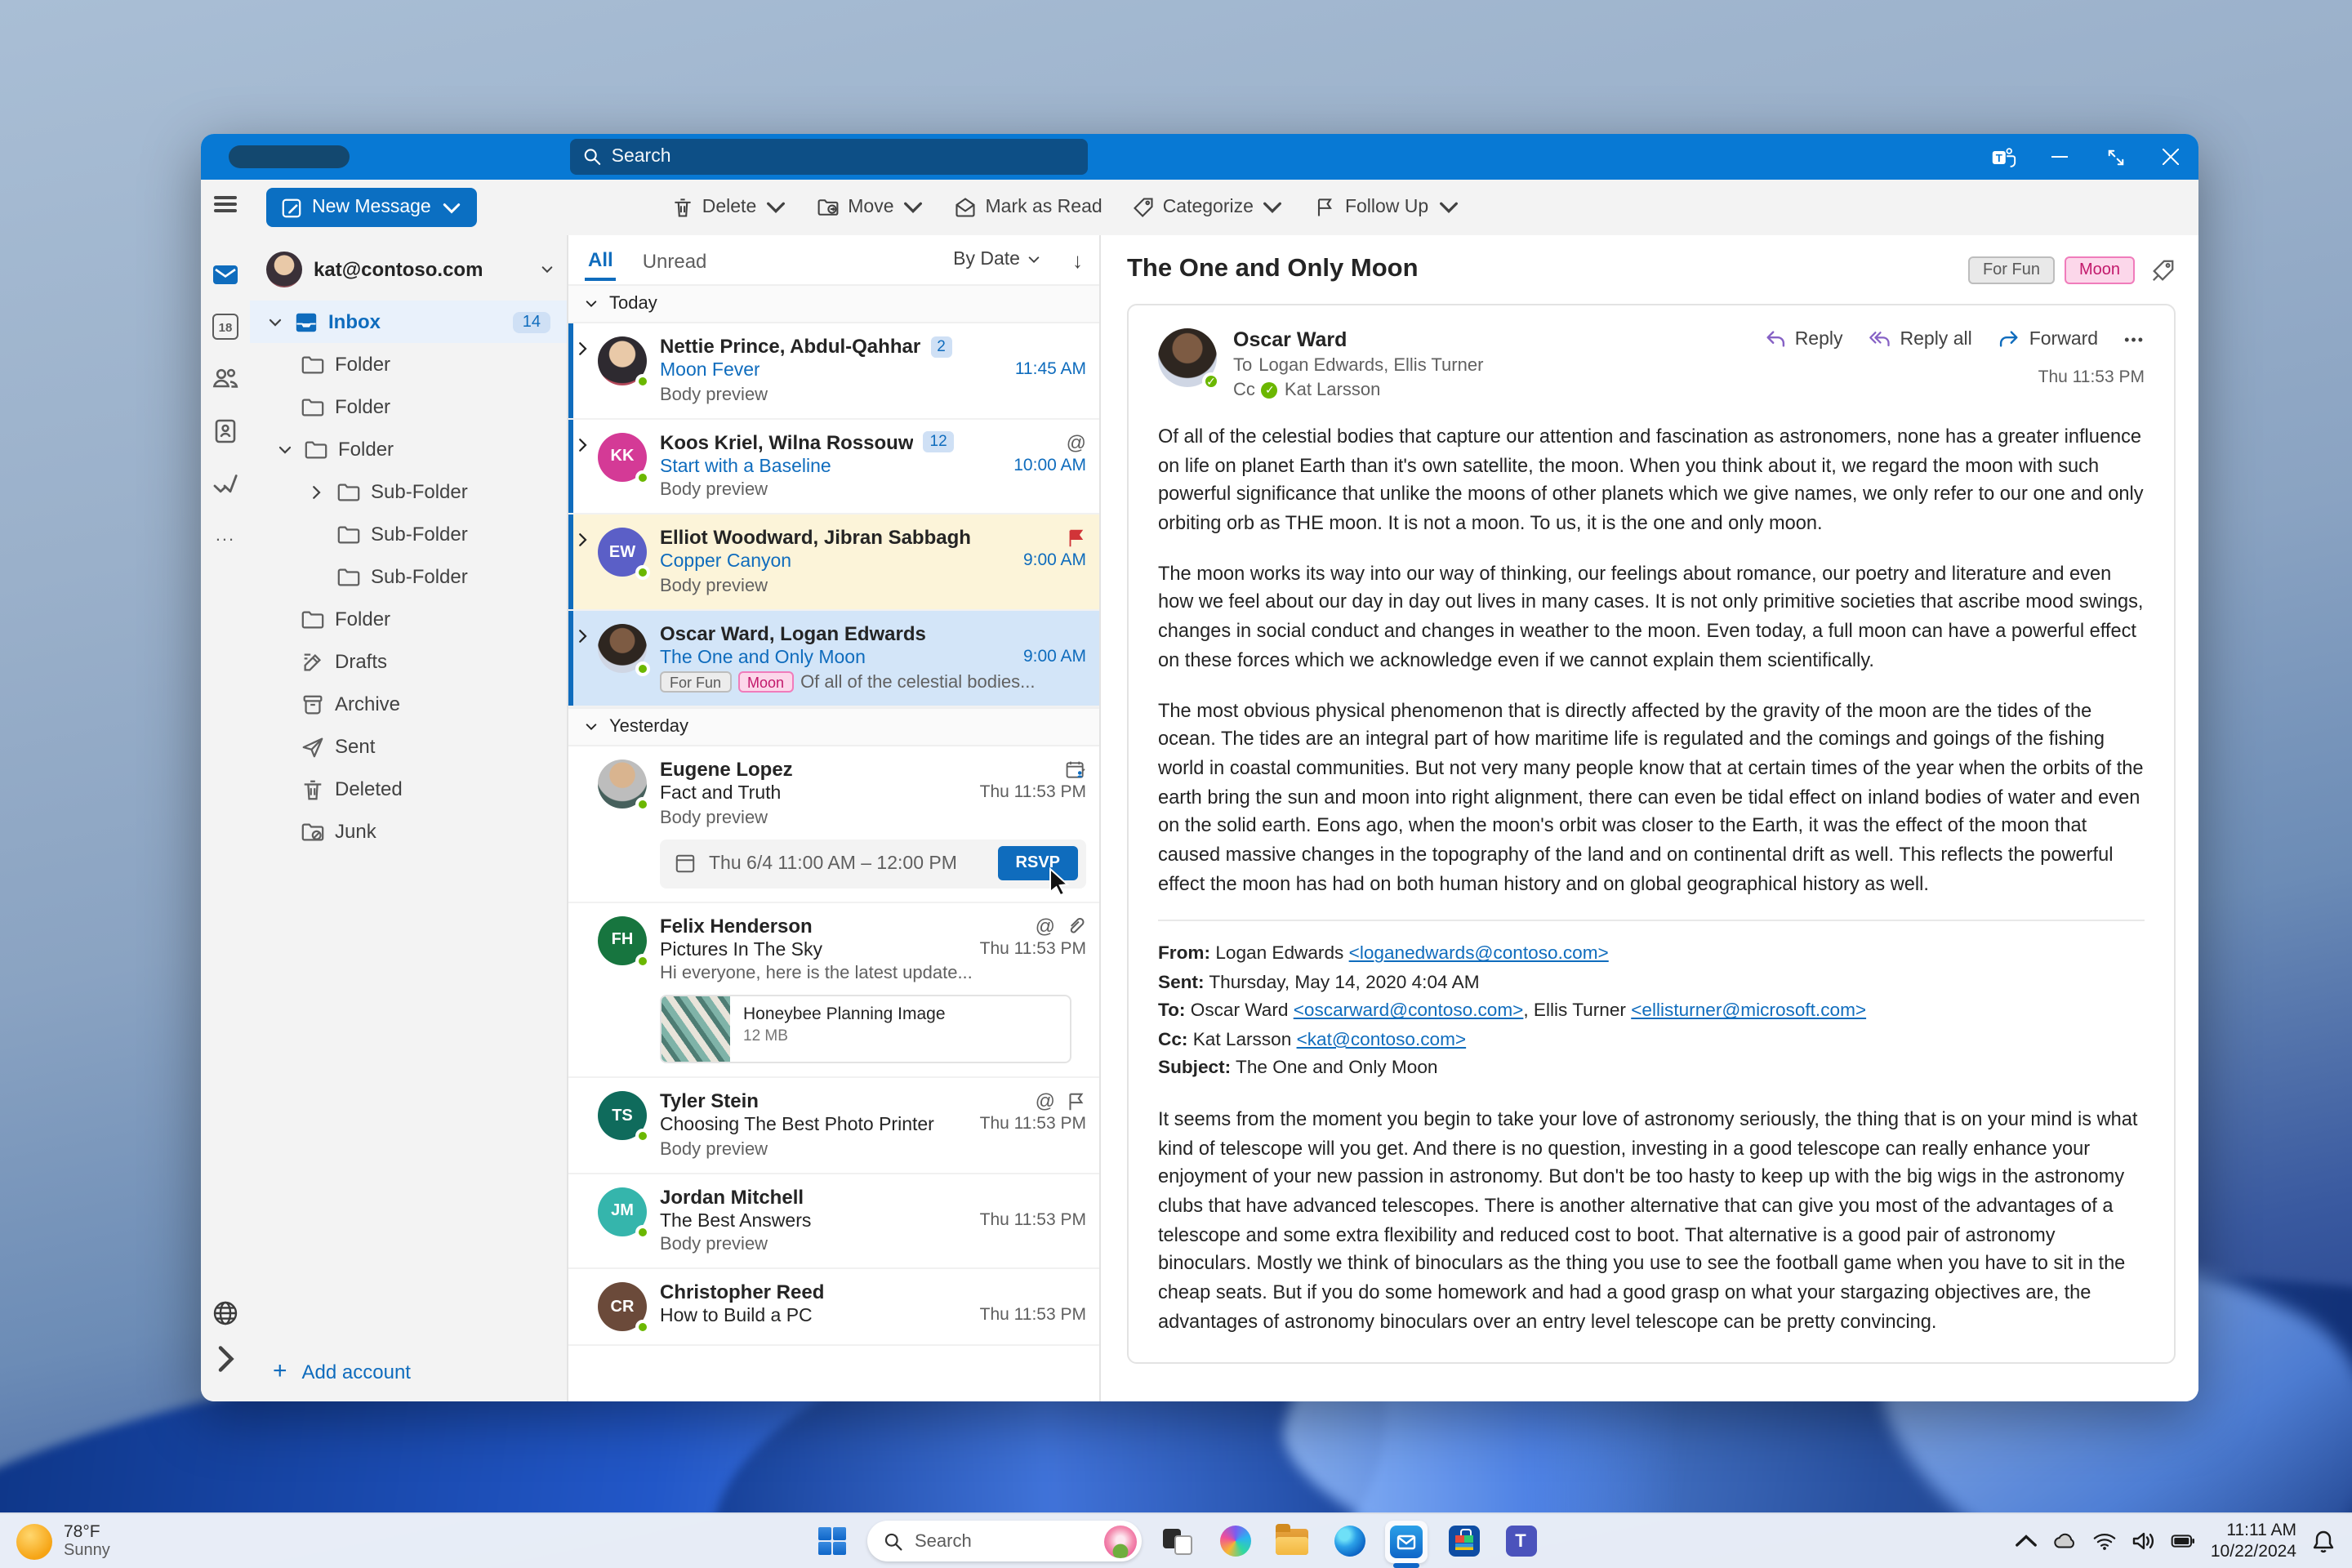  I want to click on forward-button: Forward, so click(2048, 339).